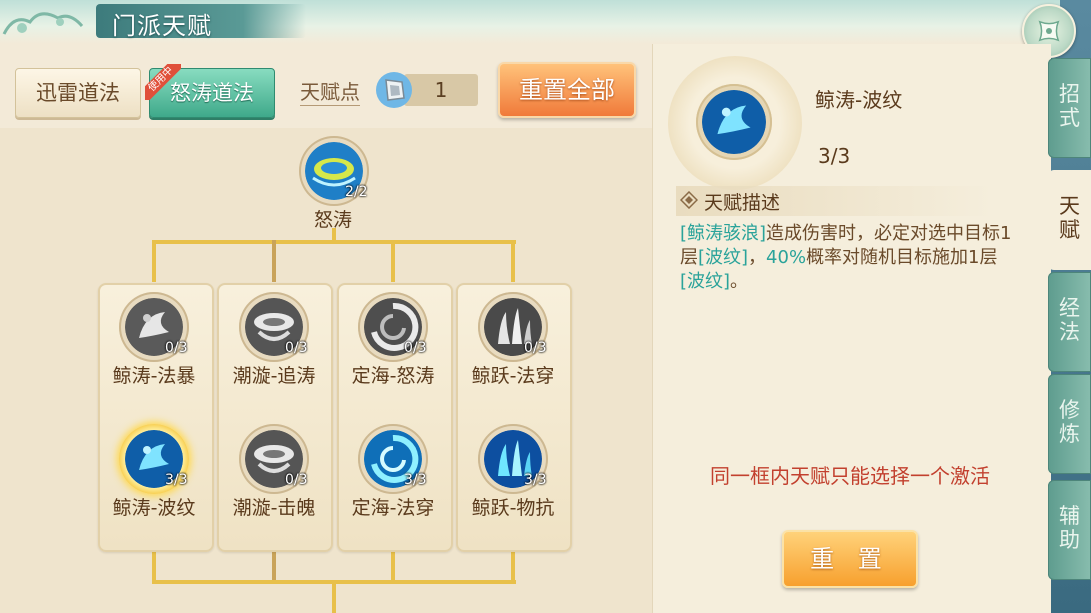 The height and width of the screenshot is (613, 1091). What do you see at coordinates (850, 476) in the screenshot?
I see `selection-notice: 同一框内天赋只能选择一个激活` at bounding box center [850, 476].